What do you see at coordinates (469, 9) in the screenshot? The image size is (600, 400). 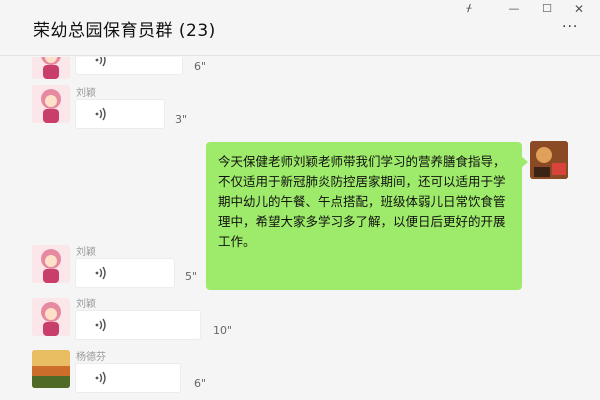 I see `pin-icon: ᚋ` at bounding box center [469, 9].